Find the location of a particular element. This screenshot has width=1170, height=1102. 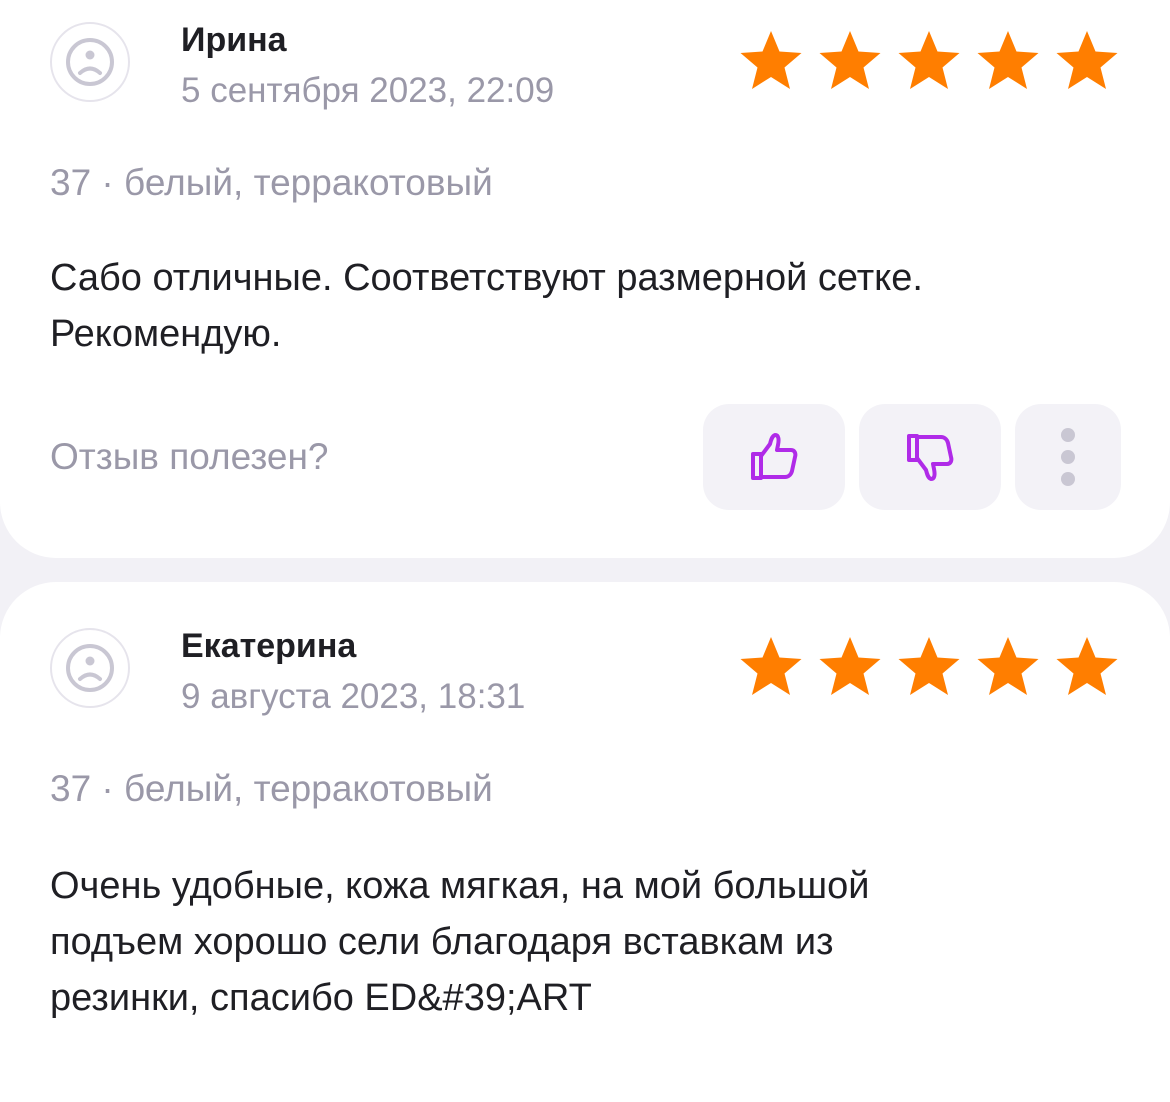

like-button is located at coordinates (774, 457).